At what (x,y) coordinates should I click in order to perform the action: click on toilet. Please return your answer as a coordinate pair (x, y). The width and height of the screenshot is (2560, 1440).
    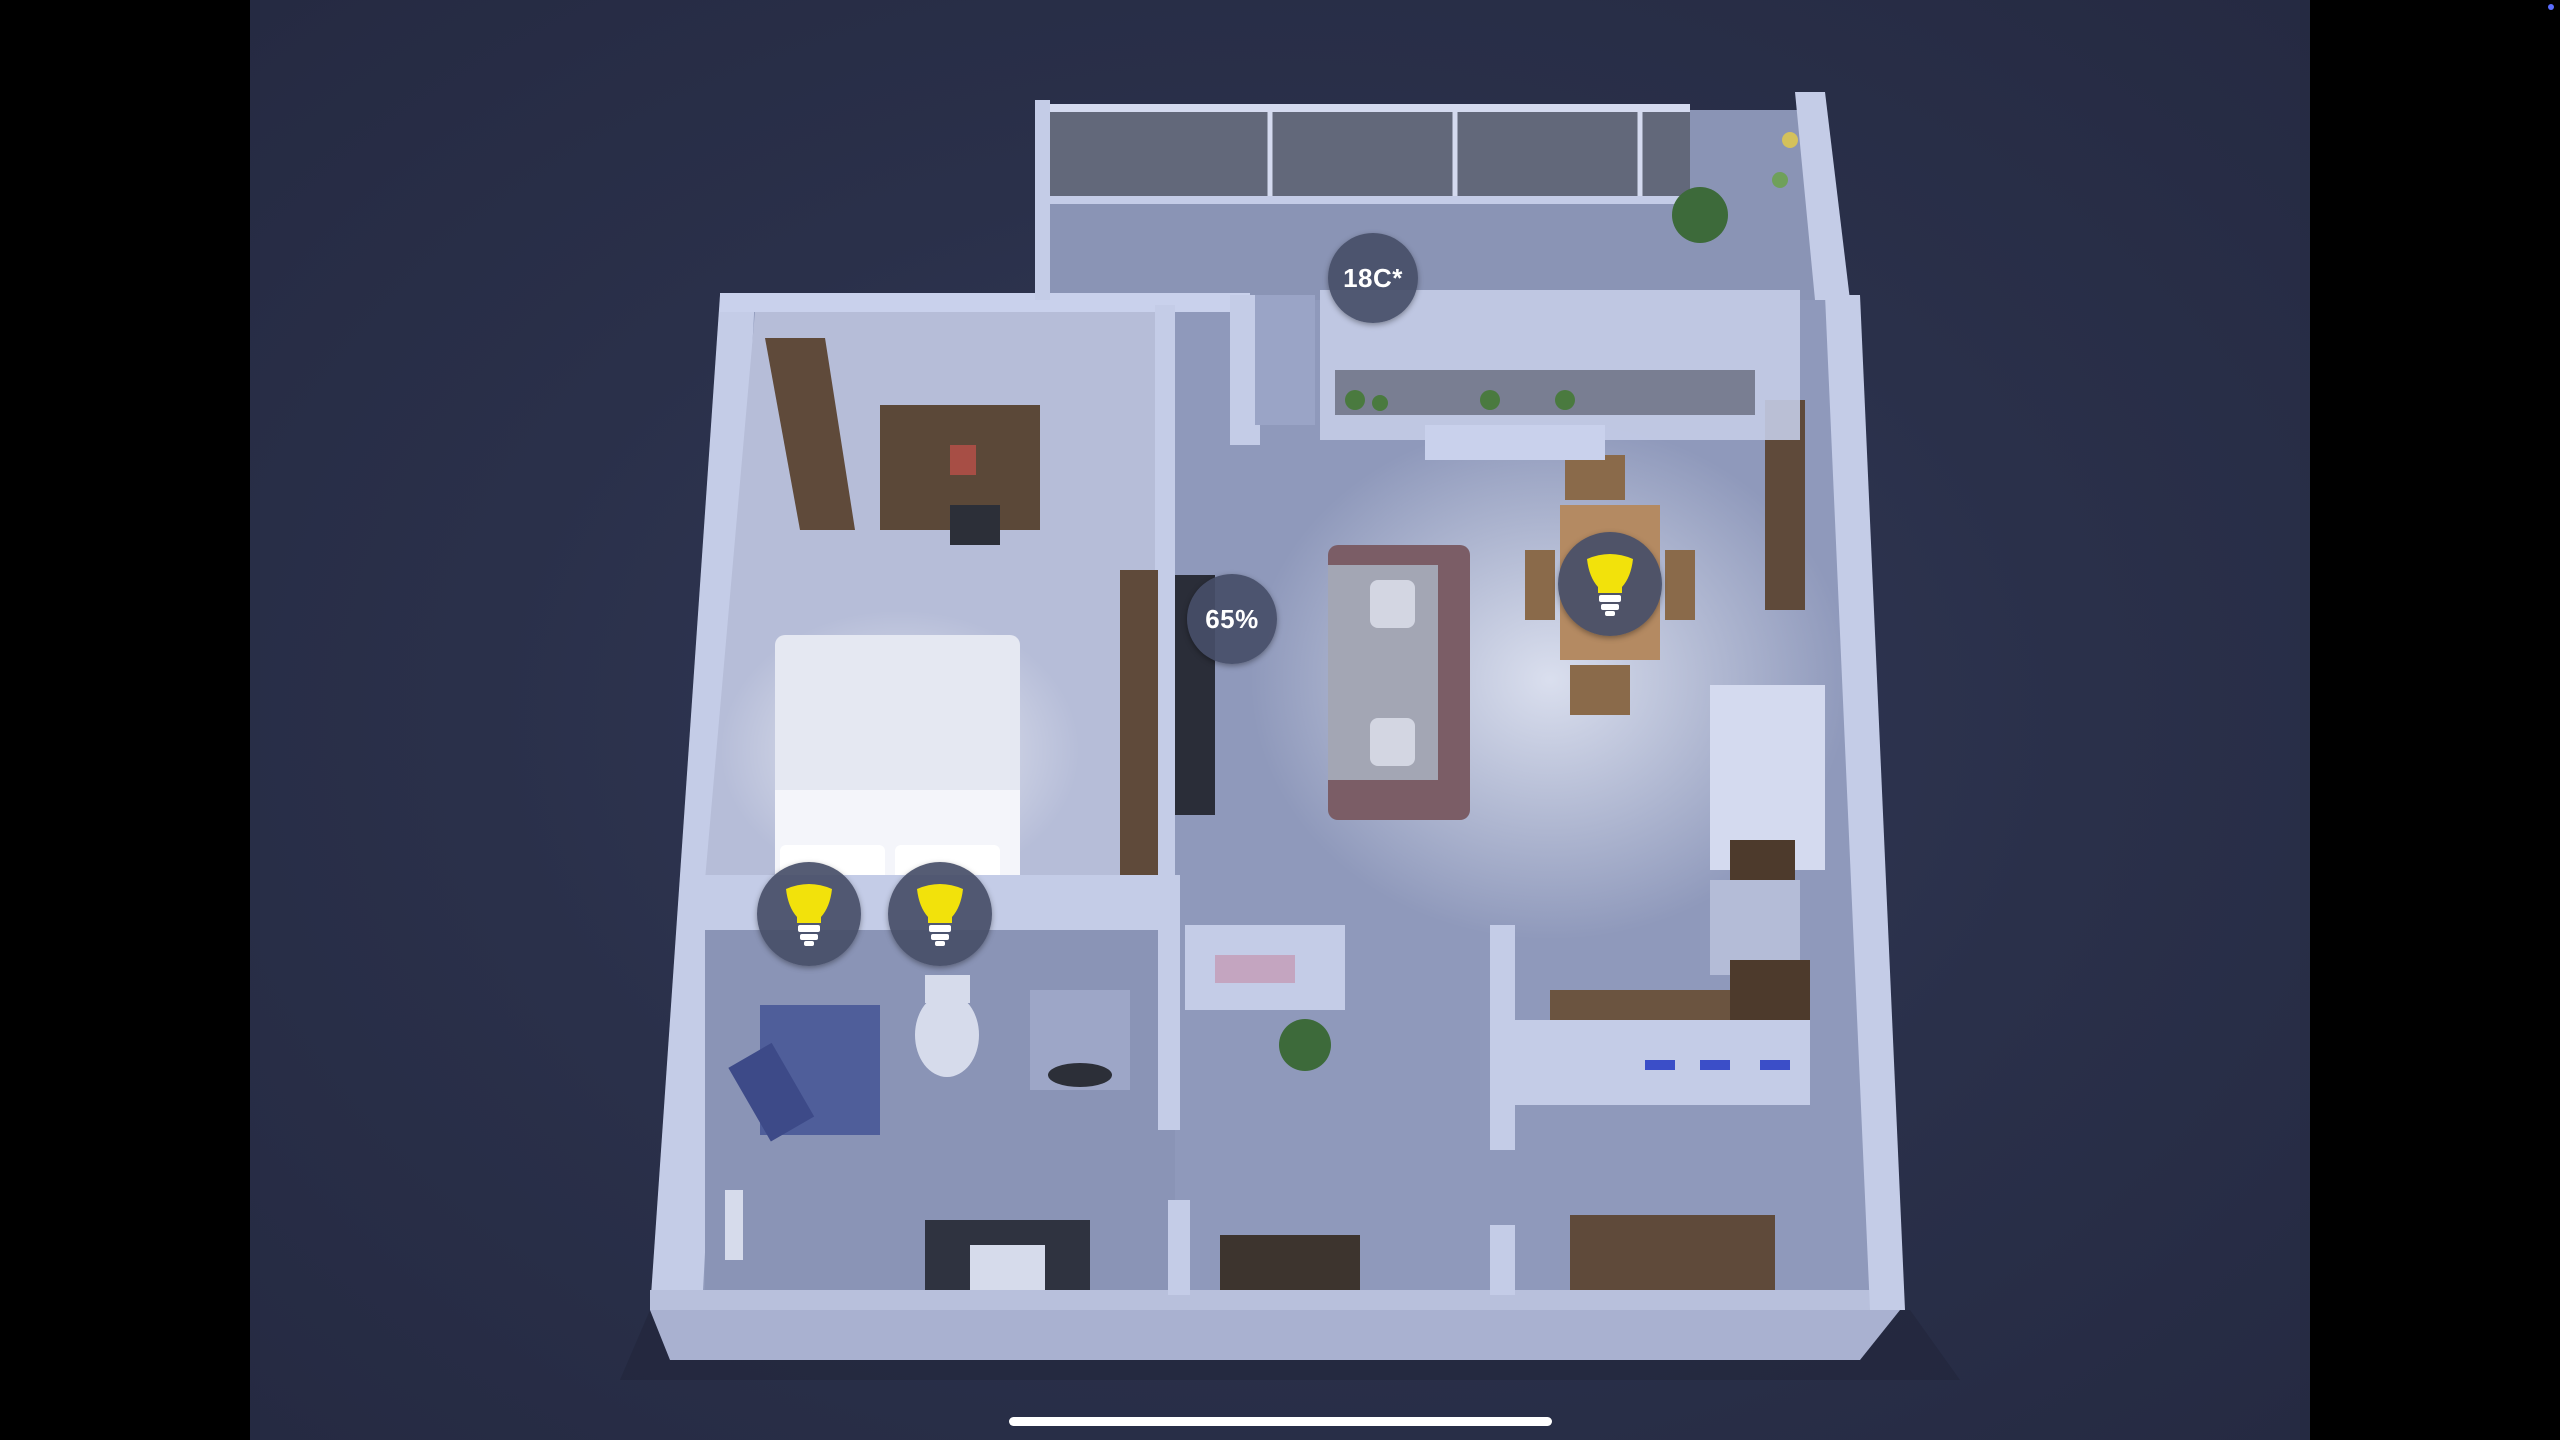
    Looking at the image, I should click on (947, 1035).